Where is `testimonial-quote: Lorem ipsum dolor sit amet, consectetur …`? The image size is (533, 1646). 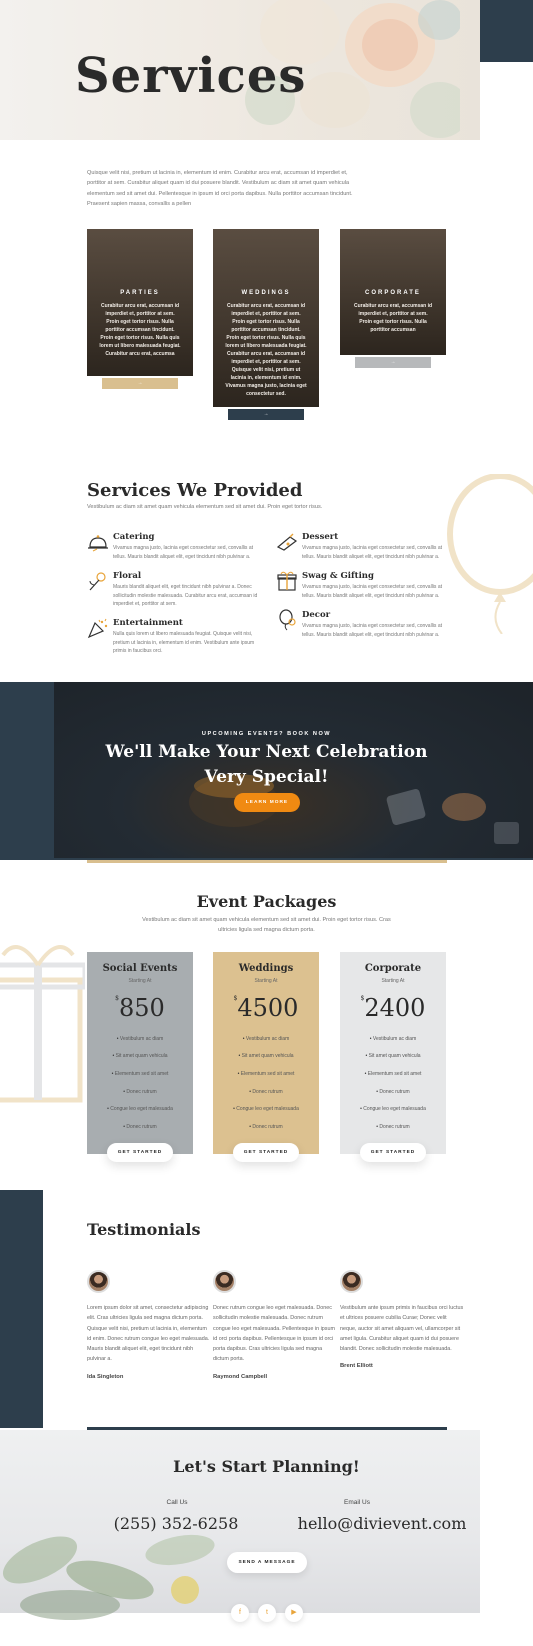
testimonial-quote: Lorem ipsum dolor sit amet, consectetur … is located at coordinates (148, 1334).